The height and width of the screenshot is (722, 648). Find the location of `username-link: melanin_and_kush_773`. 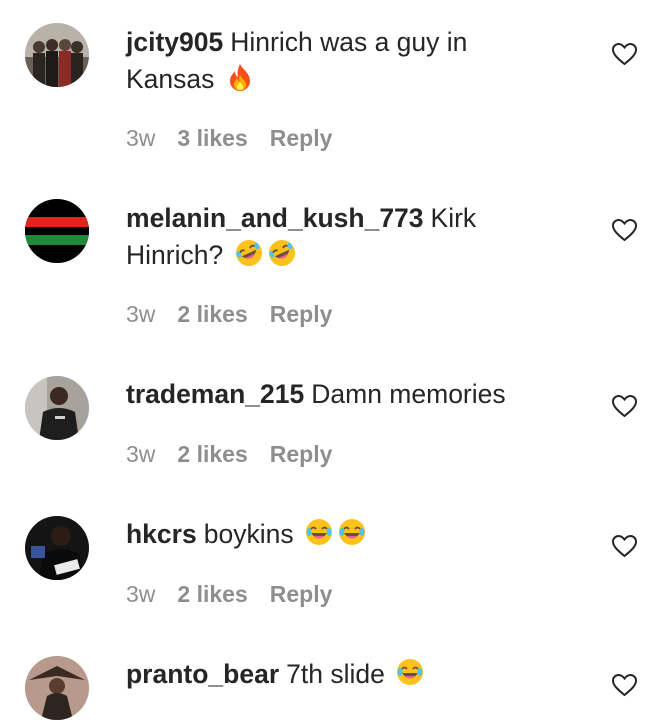

username-link: melanin_and_kush_773 is located at coordinates (275, 218).